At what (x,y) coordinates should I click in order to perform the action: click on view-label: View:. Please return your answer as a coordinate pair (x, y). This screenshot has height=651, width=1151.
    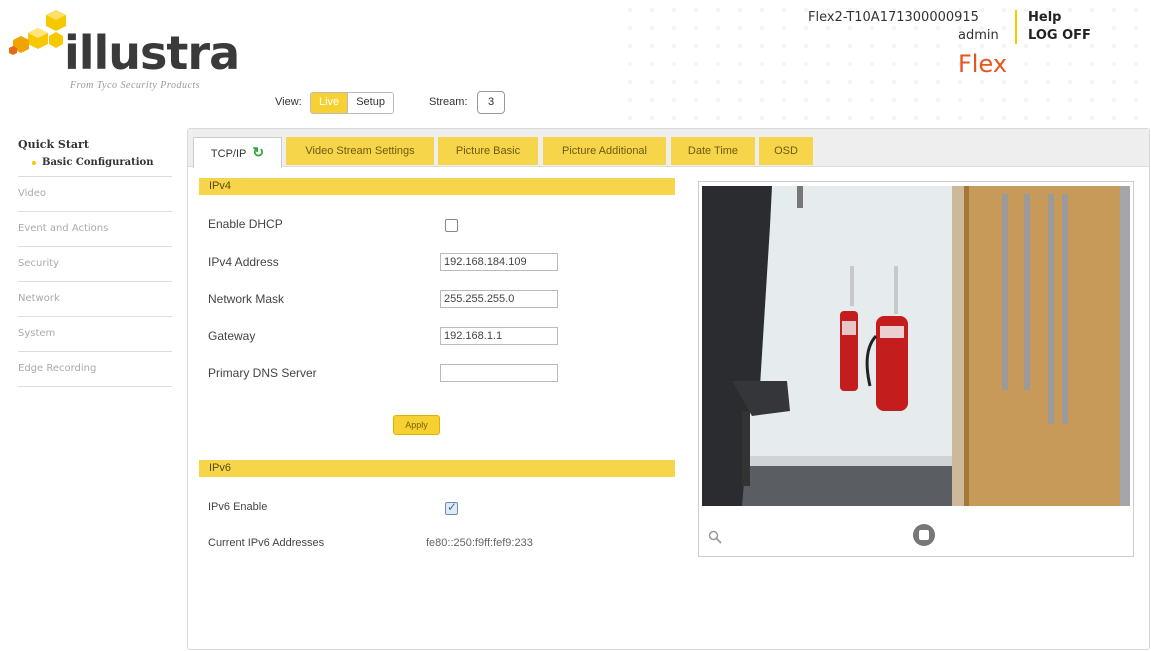
    Looking at the image, I should click on (288, 102).